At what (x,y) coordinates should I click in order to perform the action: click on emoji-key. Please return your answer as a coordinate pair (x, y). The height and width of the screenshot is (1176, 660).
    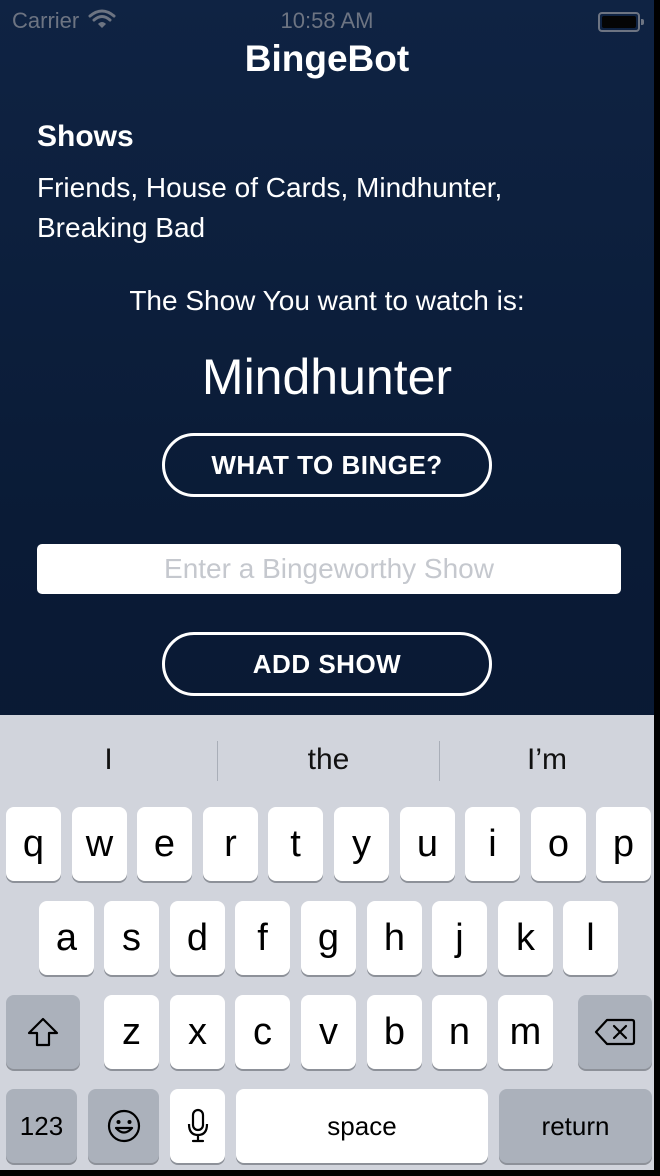
    Looking at the image, I should click on (123, 1126).